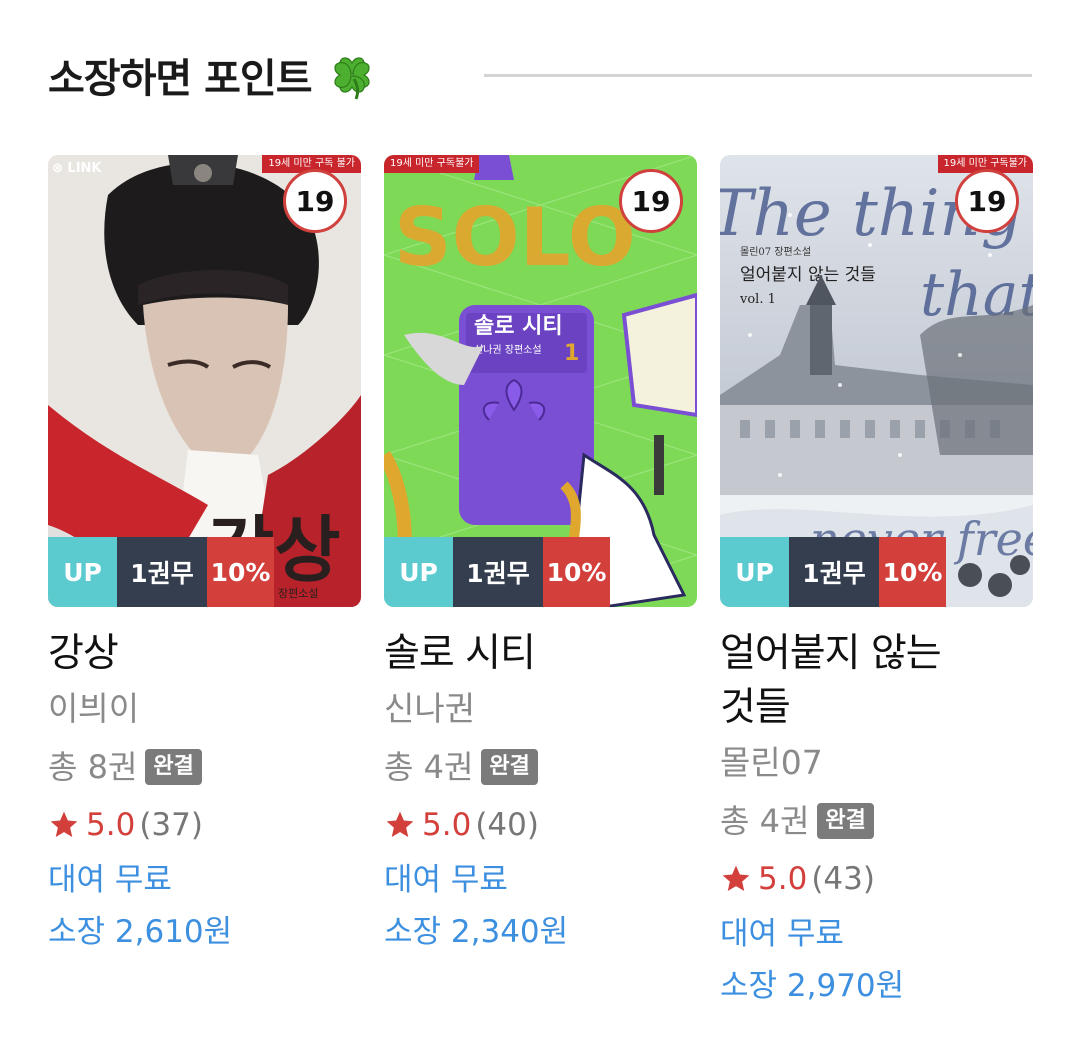  I want to click on svg-text: 1, so click(571, 353).